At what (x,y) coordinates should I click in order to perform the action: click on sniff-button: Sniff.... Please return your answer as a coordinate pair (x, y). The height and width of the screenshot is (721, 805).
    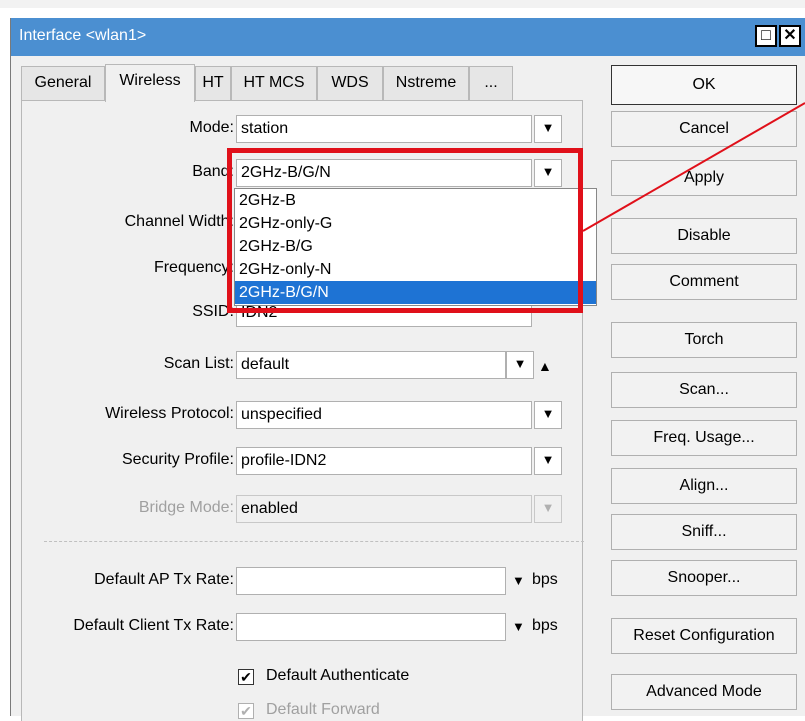
    Looking at the image, I should click on (704, 532).